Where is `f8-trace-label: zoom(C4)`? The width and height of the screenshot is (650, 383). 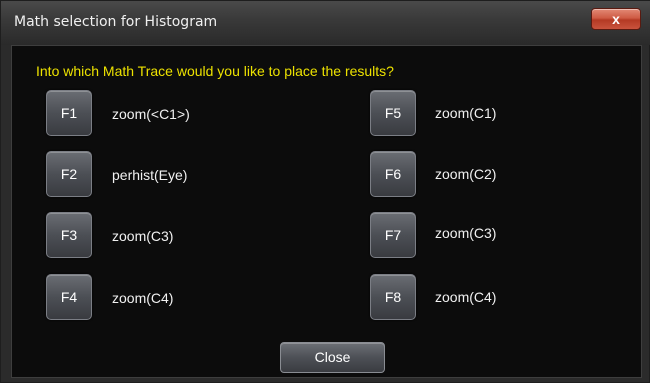 f8-trace-label: zoom(C4) is located at coordinates (466, 297).